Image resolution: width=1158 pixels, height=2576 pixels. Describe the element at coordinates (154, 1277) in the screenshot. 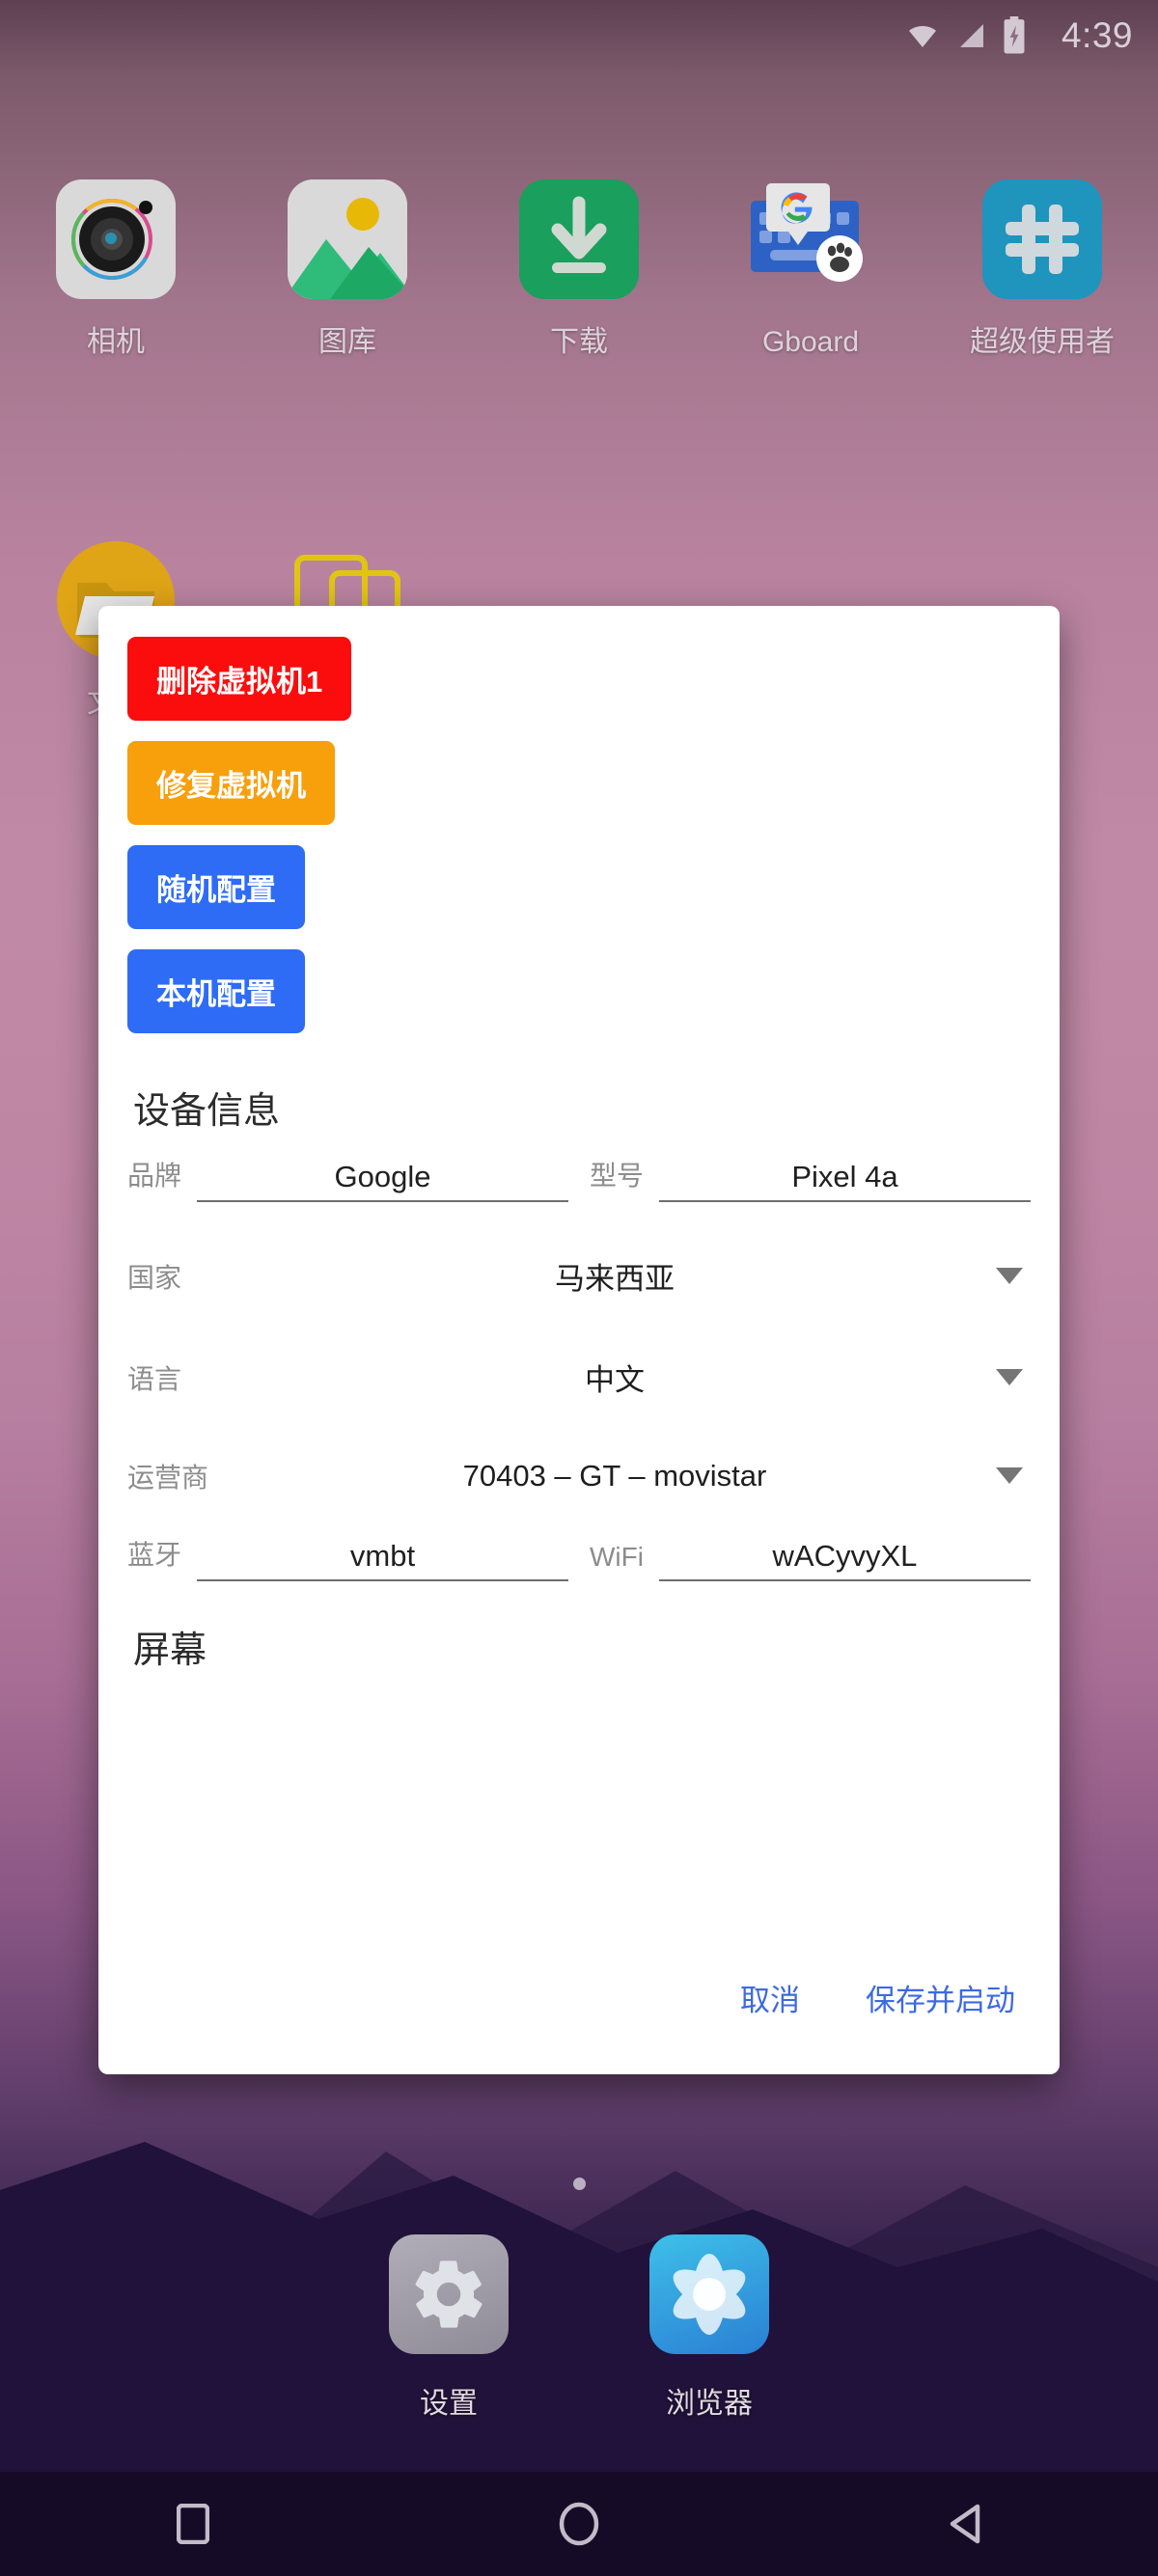

I see `country-label: 国家` at that location.